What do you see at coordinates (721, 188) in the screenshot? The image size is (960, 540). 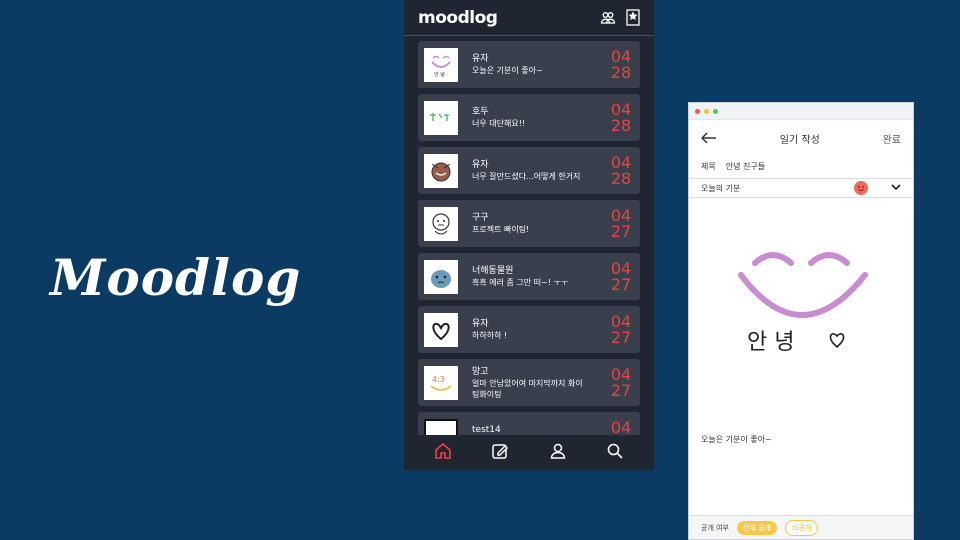 I see `mood-label: 오늘의 기분` at bounding box center [721, 188].